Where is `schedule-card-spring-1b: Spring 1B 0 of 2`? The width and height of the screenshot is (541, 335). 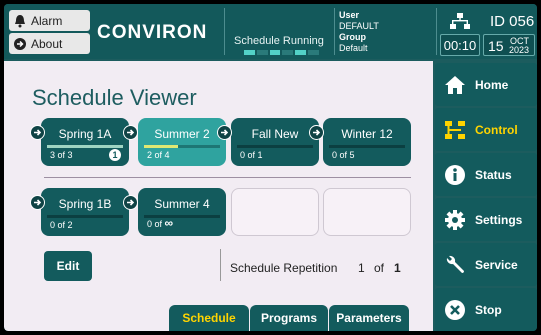 schedule-card-spring-1b: Spring 1B 0 of 2 is located at coordinates (85, 212).